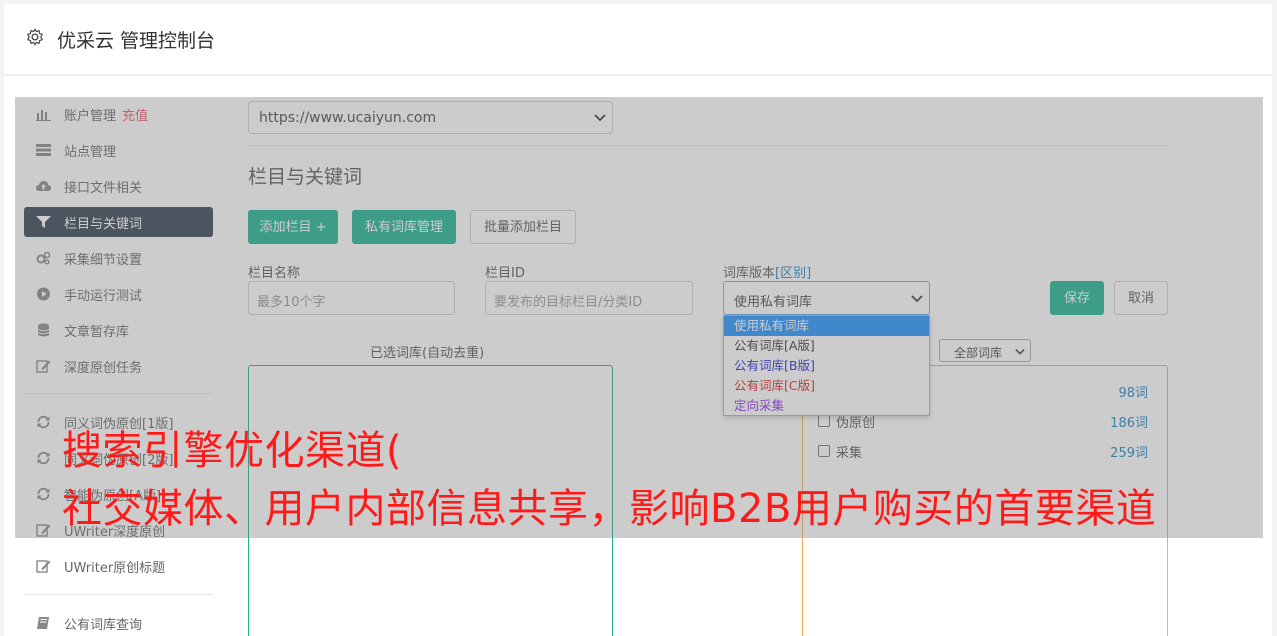 The width and height of the screenshot is (1277, 636). I want to click on caption-line-2: 社交媒体、用户内部信息共享，影响B2B用户购买的首要渠道, so click(609, 509).